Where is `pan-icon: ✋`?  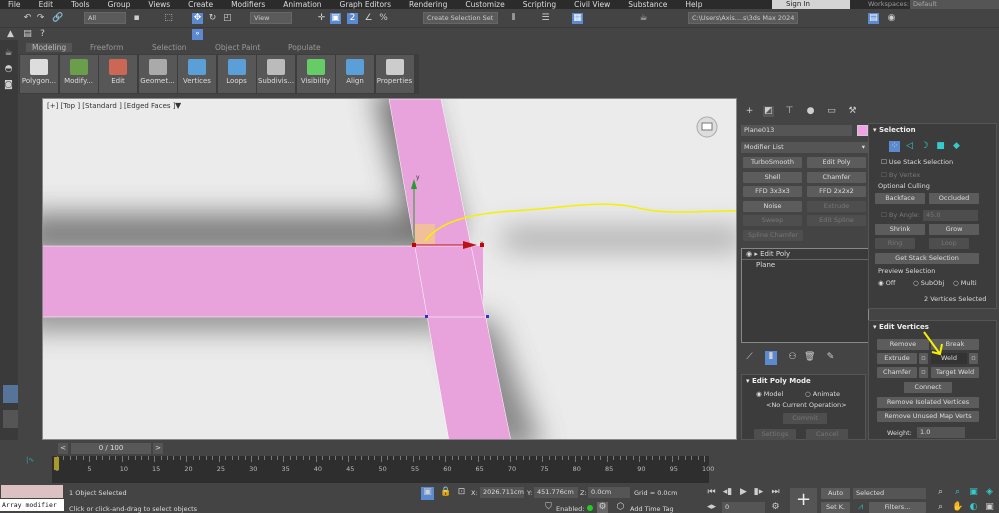 pan-icon: ✋ is located at coordinates (957, 507).